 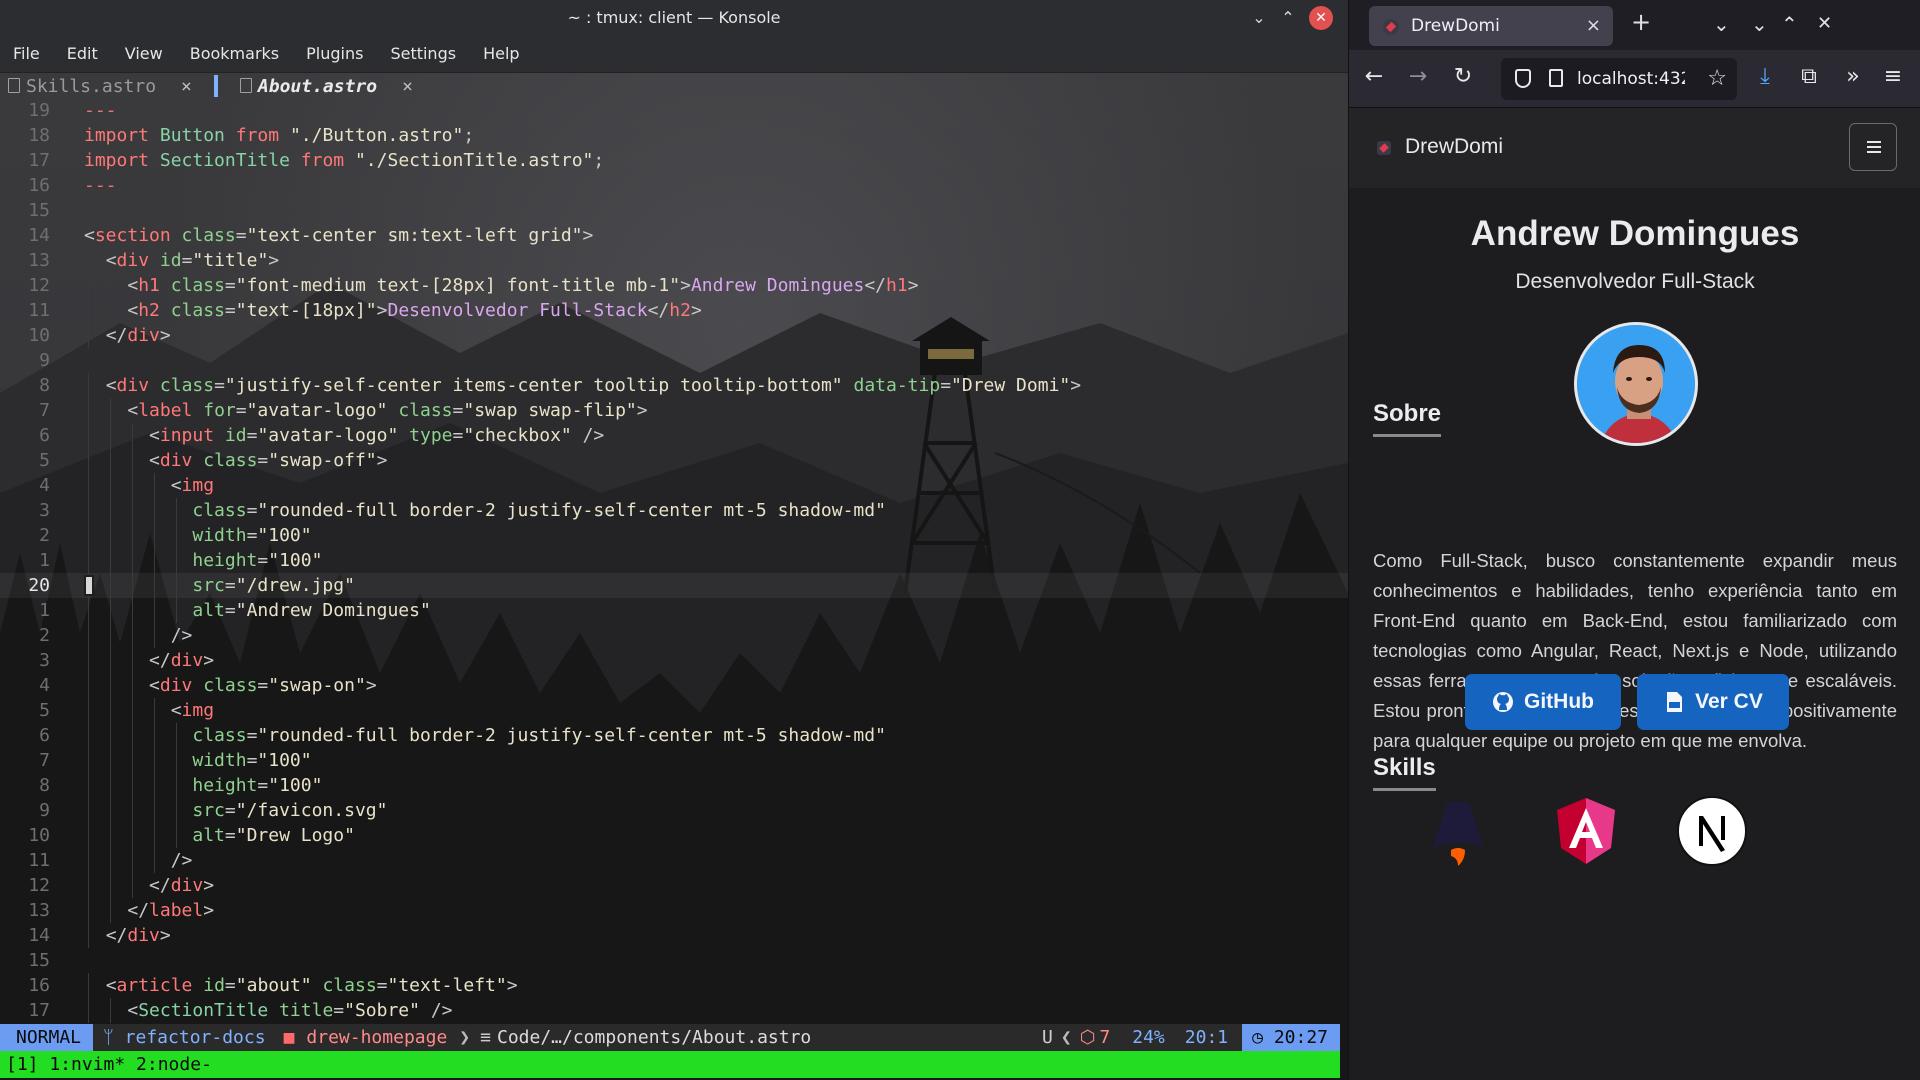 I want to click on code-line: 18 import Button from "./Button.astro";, so click(x=674, y=135).